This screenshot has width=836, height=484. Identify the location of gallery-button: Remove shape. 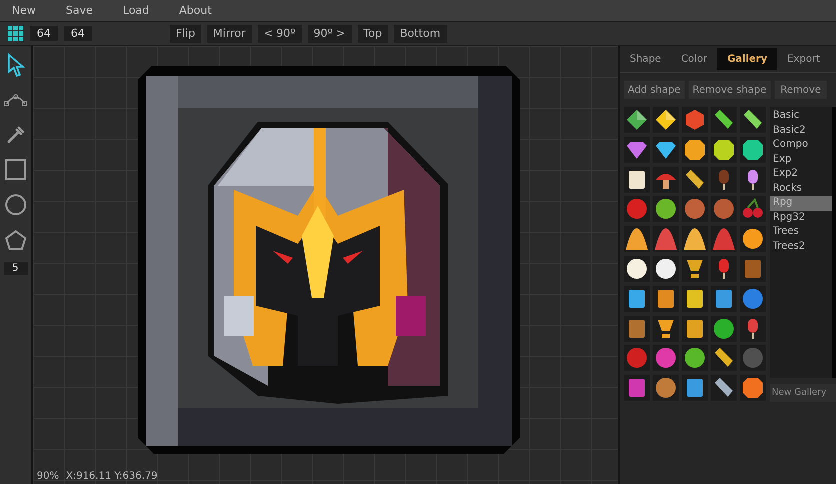
(729, 90).